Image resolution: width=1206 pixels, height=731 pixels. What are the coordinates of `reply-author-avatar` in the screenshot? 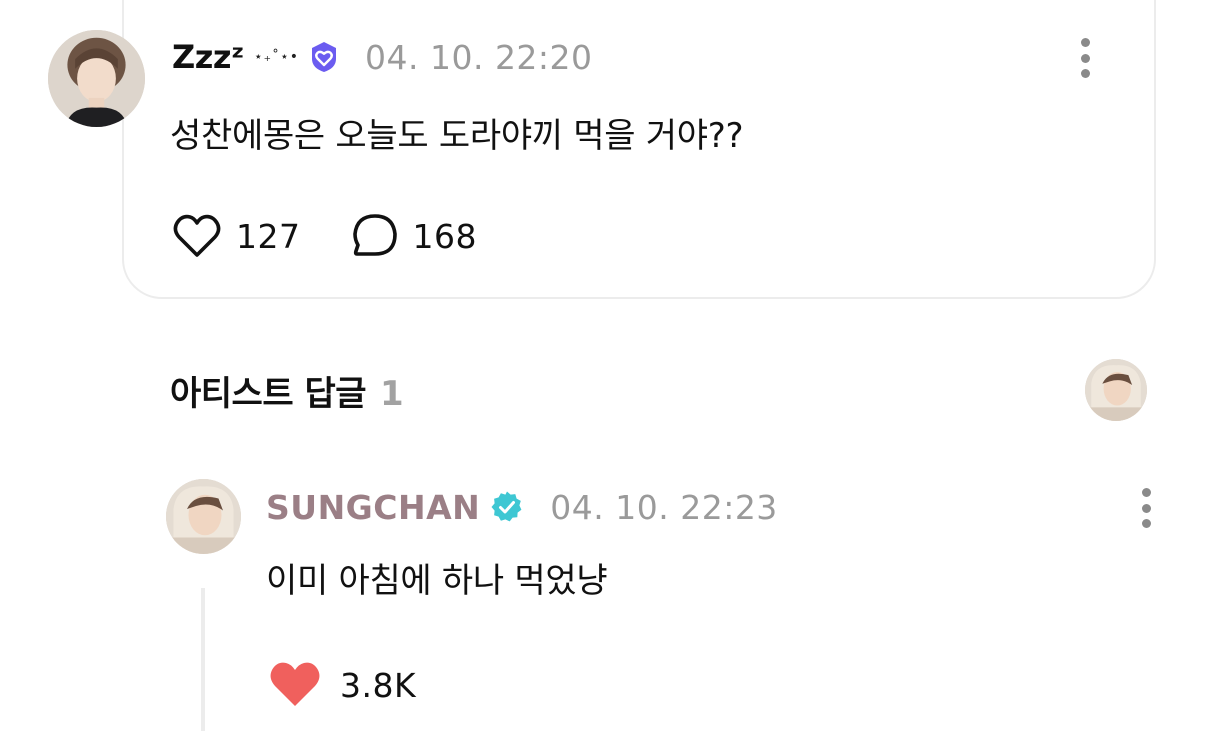 It's located at (203, 516).